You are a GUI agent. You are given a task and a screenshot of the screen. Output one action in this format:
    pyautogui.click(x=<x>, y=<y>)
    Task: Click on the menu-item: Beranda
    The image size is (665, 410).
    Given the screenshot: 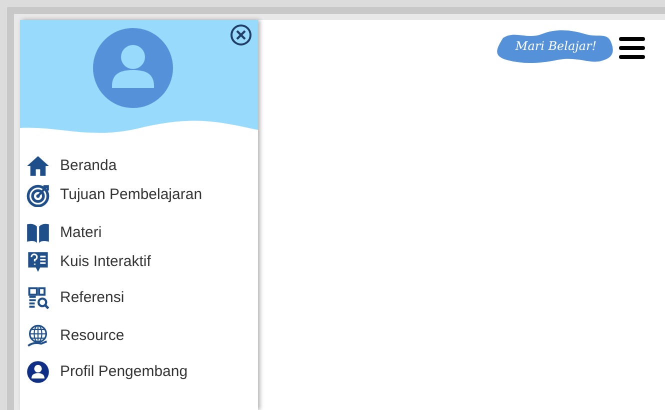 What is the action you would take?
    pyautogui.click(x=142, y=166)
    